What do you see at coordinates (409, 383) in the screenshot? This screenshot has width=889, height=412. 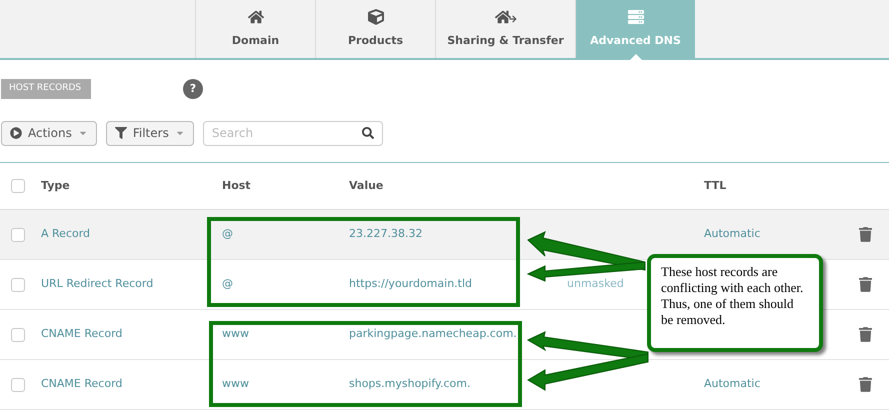 I see `table-cell: shops.myshopify.com.` at bounding box center [409, 383].